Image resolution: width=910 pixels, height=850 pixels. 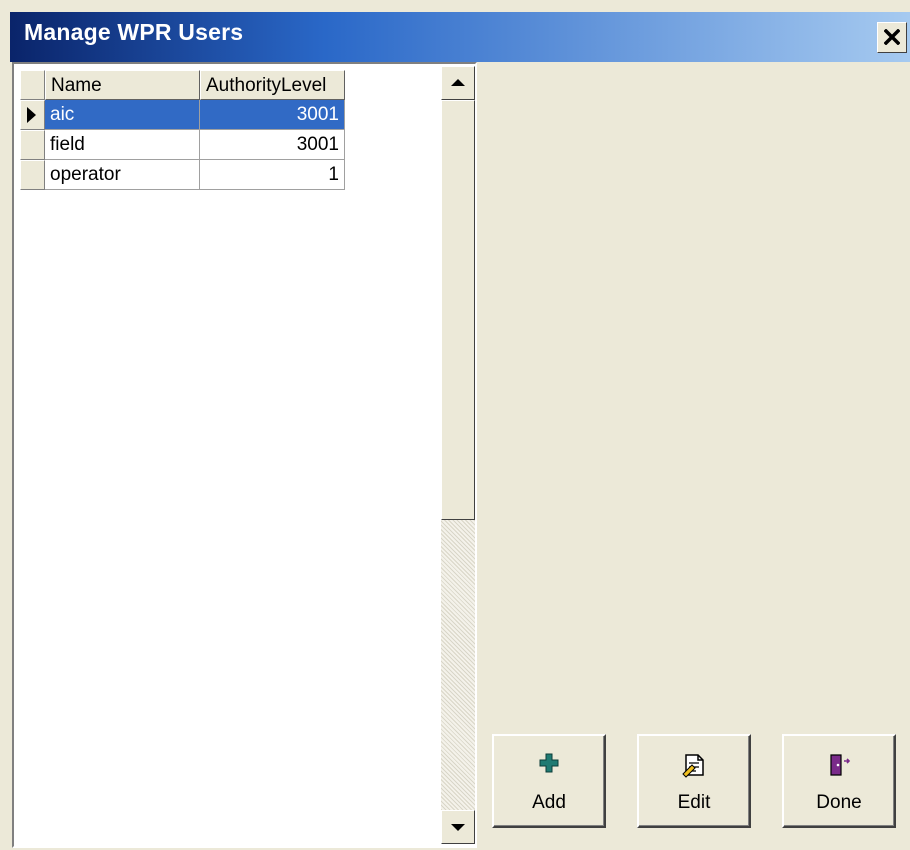 I want to click on table-cell-name: field, so click(x=122, y=145).